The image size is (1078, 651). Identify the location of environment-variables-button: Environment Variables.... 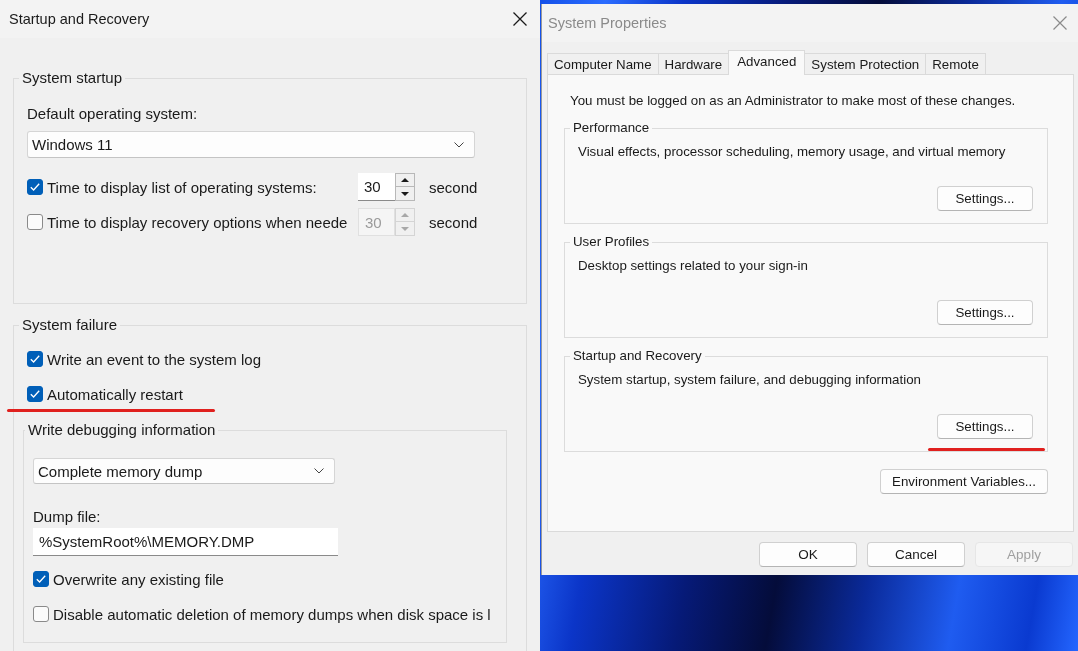
(964, 481).